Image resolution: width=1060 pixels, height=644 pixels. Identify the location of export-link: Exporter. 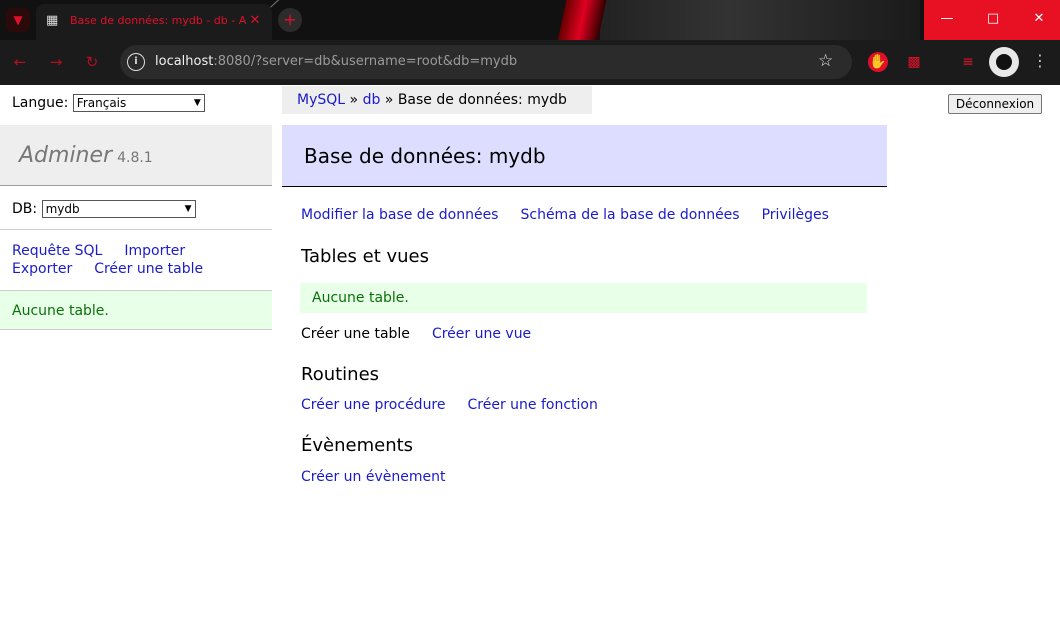
(42, 269).